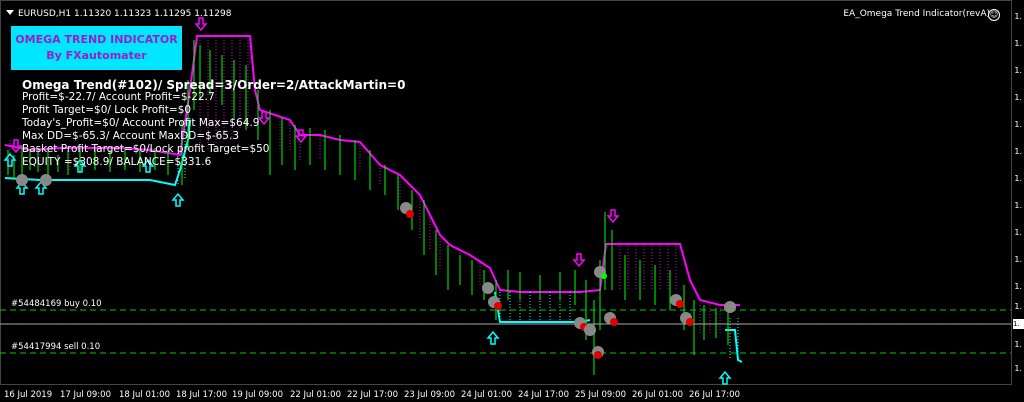 This screenshot has height=402, width=1024. I want to click on x-tick-label: 16 Jul 2019, so click(28, 395).